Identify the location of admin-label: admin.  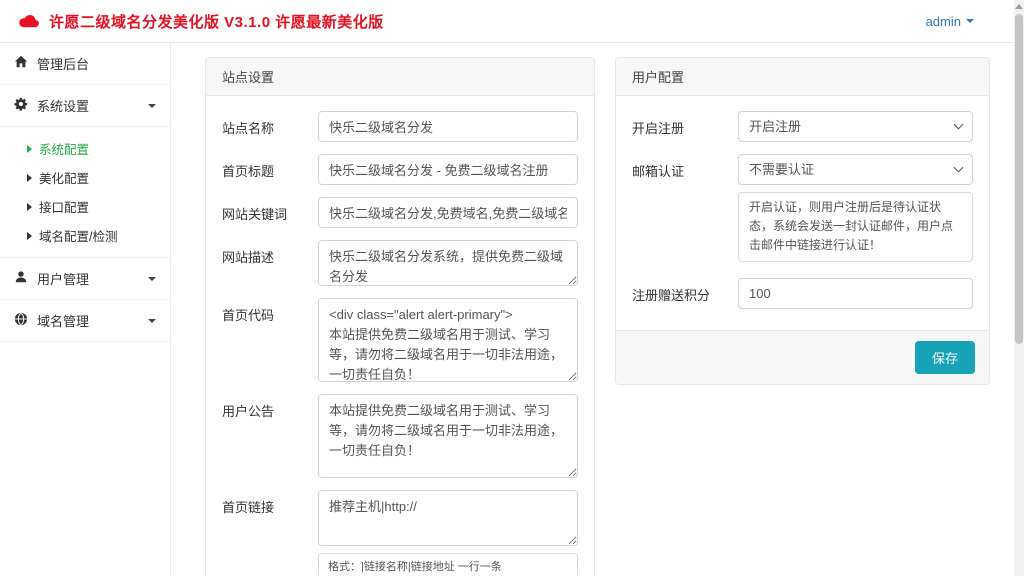
(943, 21).